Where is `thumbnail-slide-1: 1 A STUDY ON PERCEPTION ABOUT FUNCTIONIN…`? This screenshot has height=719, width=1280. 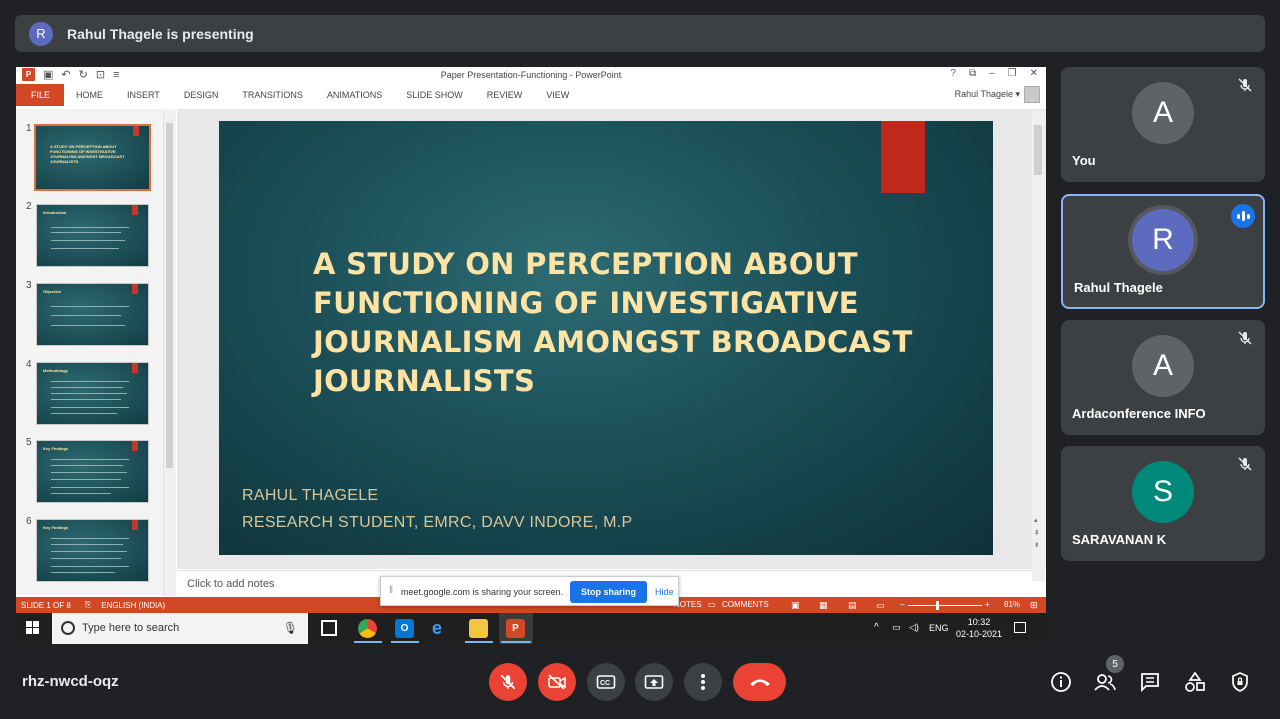
thumbnail-slide-1: 1 A STUDY ON PERCEPTION ABOUT FUNCTIONIN… is located at coordinates (96, 158).